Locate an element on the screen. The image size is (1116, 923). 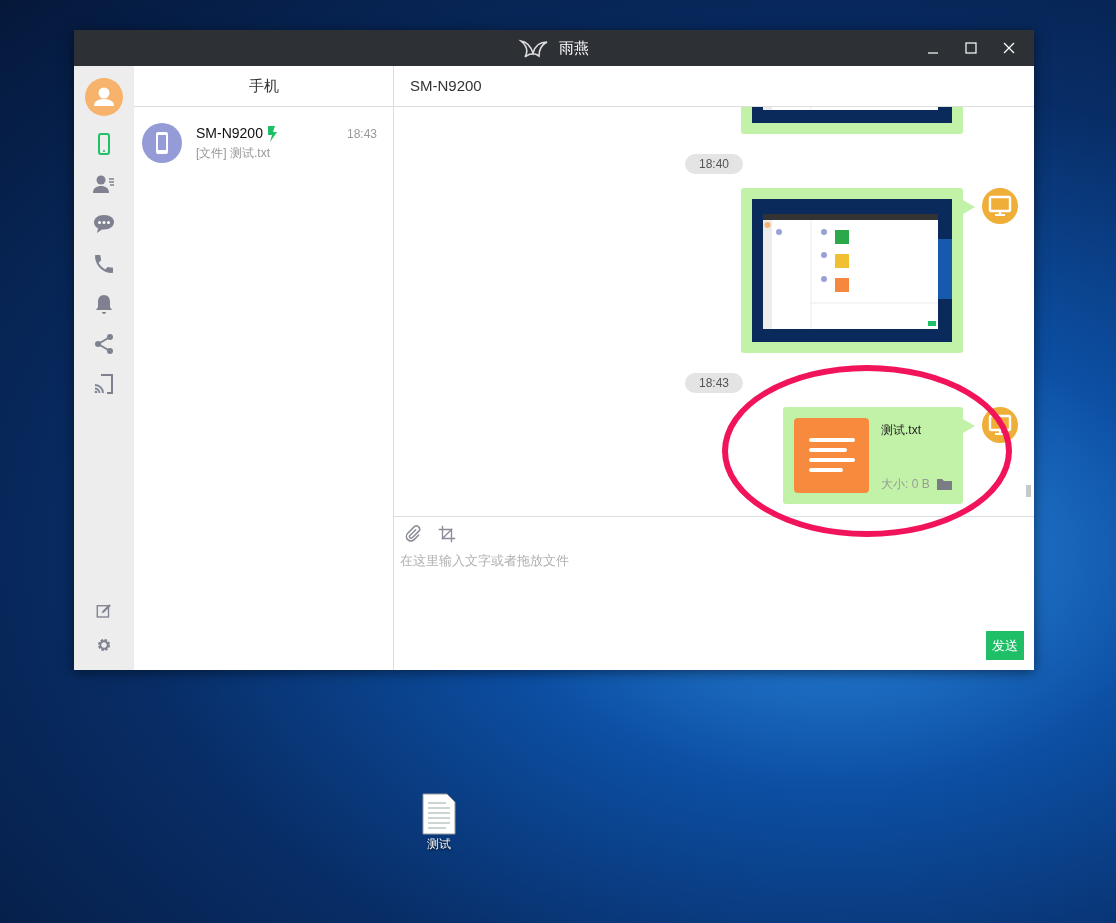
panel-header: 手机 is located at coordinates (263, 85).